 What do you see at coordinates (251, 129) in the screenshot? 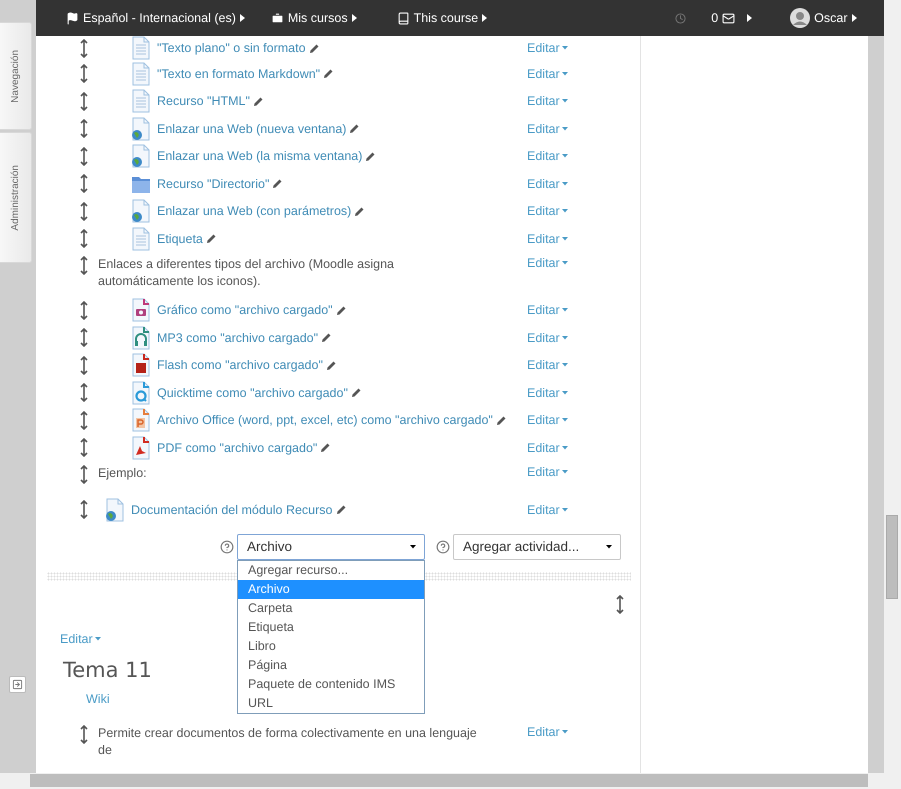
I see `resource-link: Enlazar una Web (nueva ventana)` at bounding box center [251, 129].